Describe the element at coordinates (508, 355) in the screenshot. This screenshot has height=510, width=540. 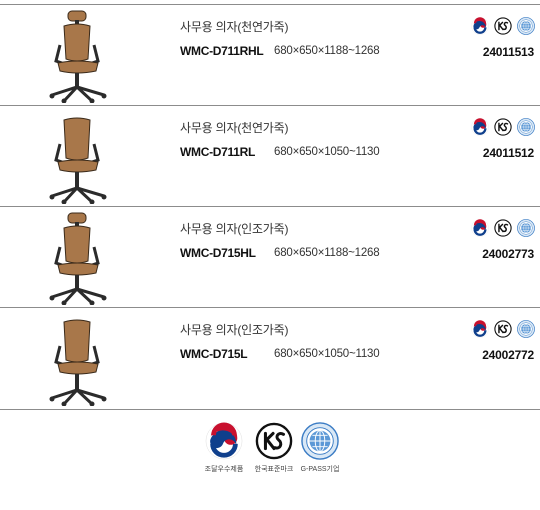
I see `product-code: 24002772` at that location.